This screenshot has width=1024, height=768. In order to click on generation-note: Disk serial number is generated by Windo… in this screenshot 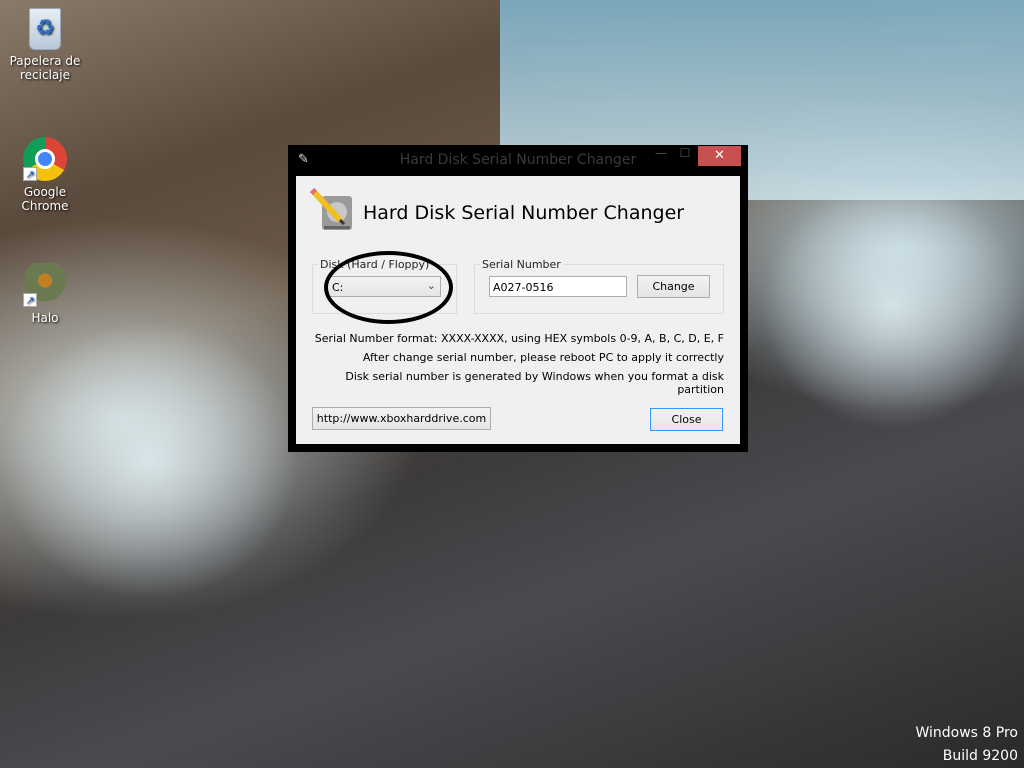, I will do `click(534, 383)`.